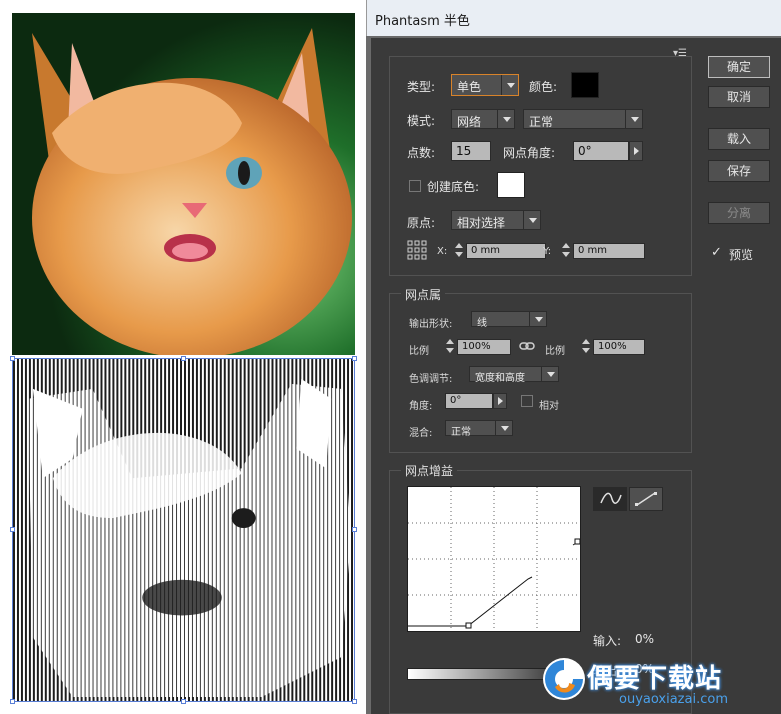 This screenshot has height=714, width=781. I want to click on origin-label: 原点:, so click(421, 223).